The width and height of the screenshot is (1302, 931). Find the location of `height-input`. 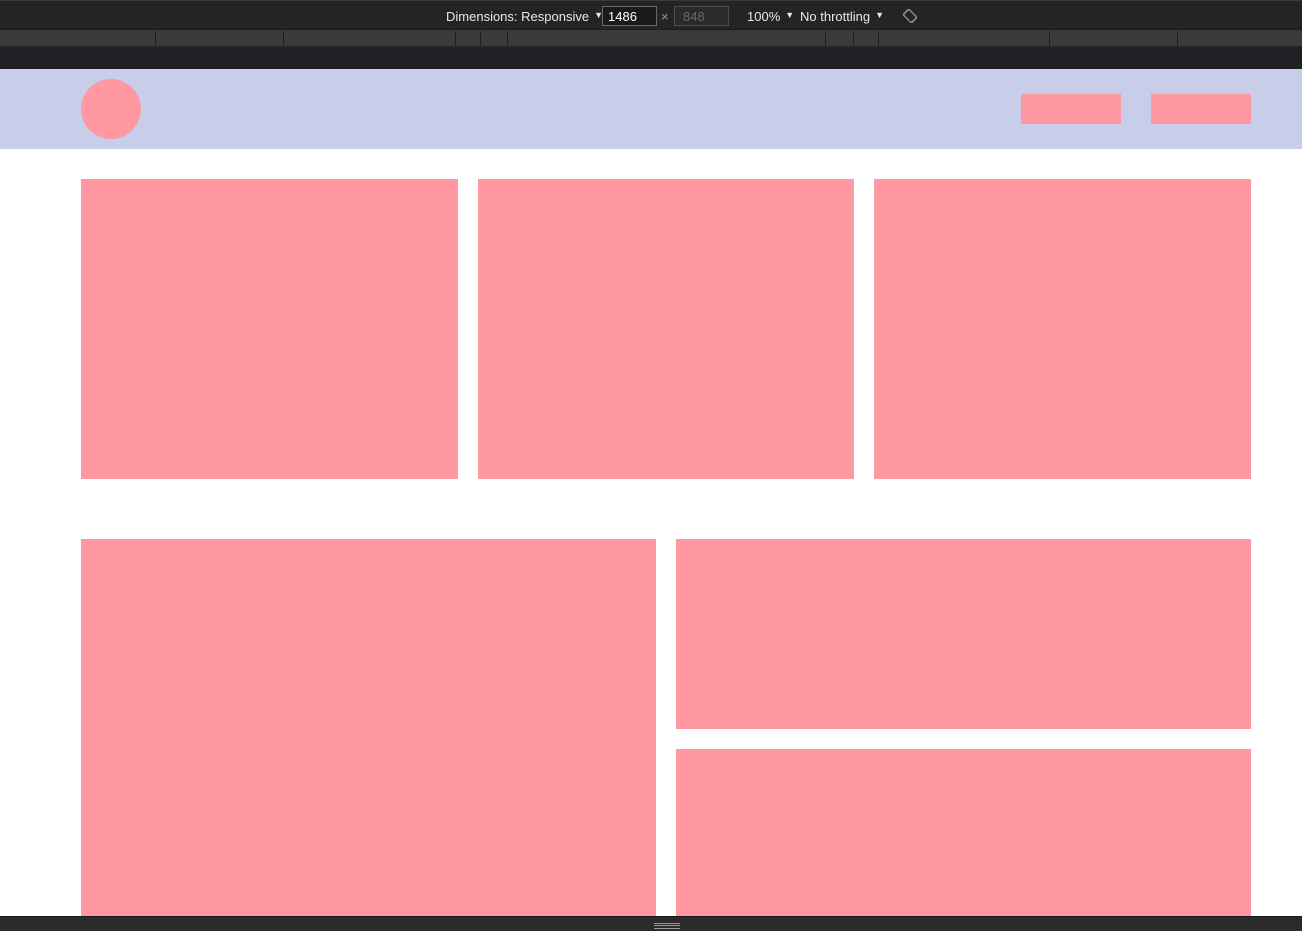

height-input is located at coordinates (701, 16).